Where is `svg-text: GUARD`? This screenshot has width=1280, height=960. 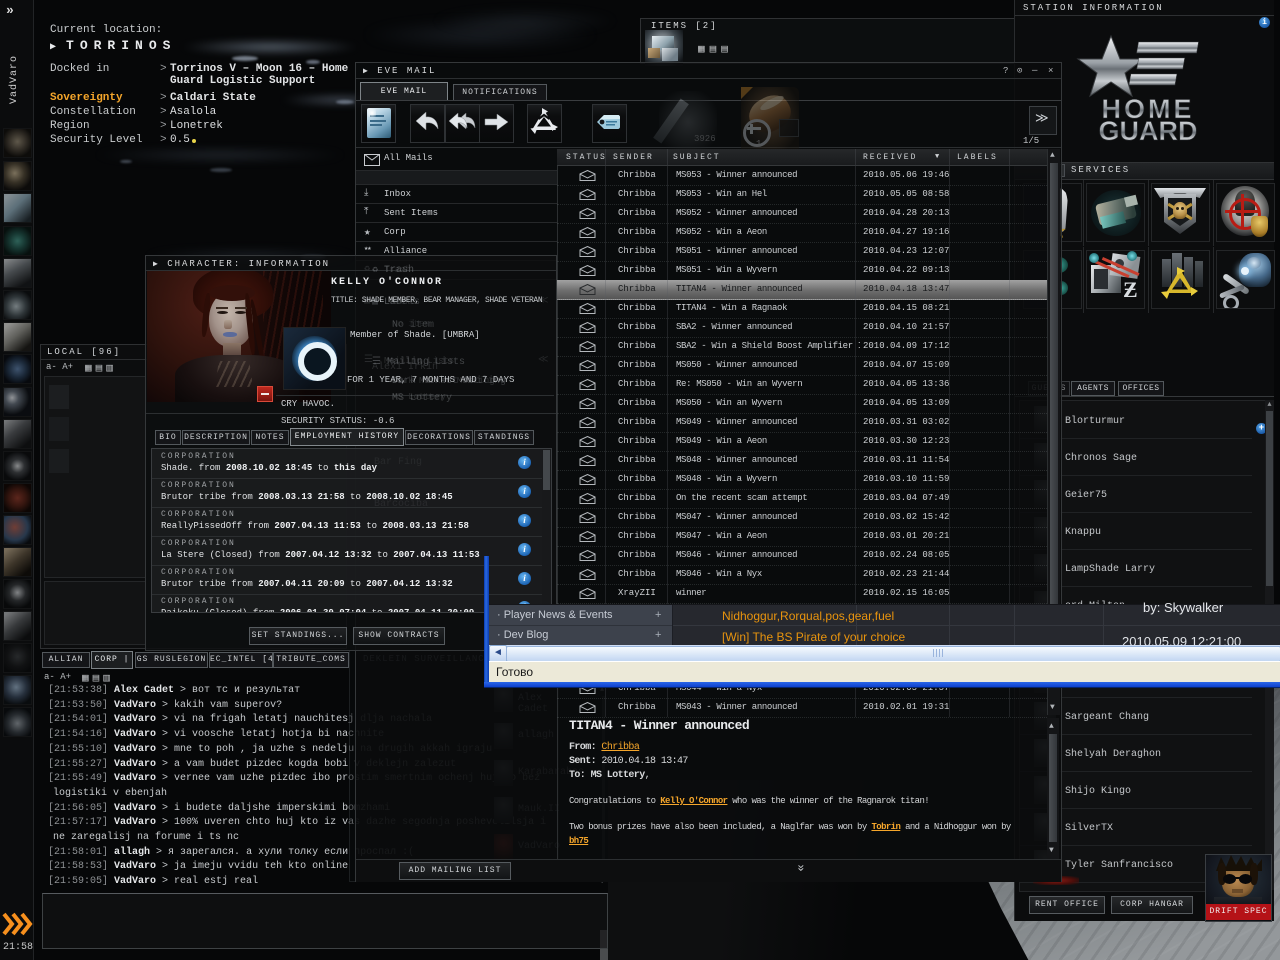
svg-text: GUARD is located at coordinates (1148, 131).